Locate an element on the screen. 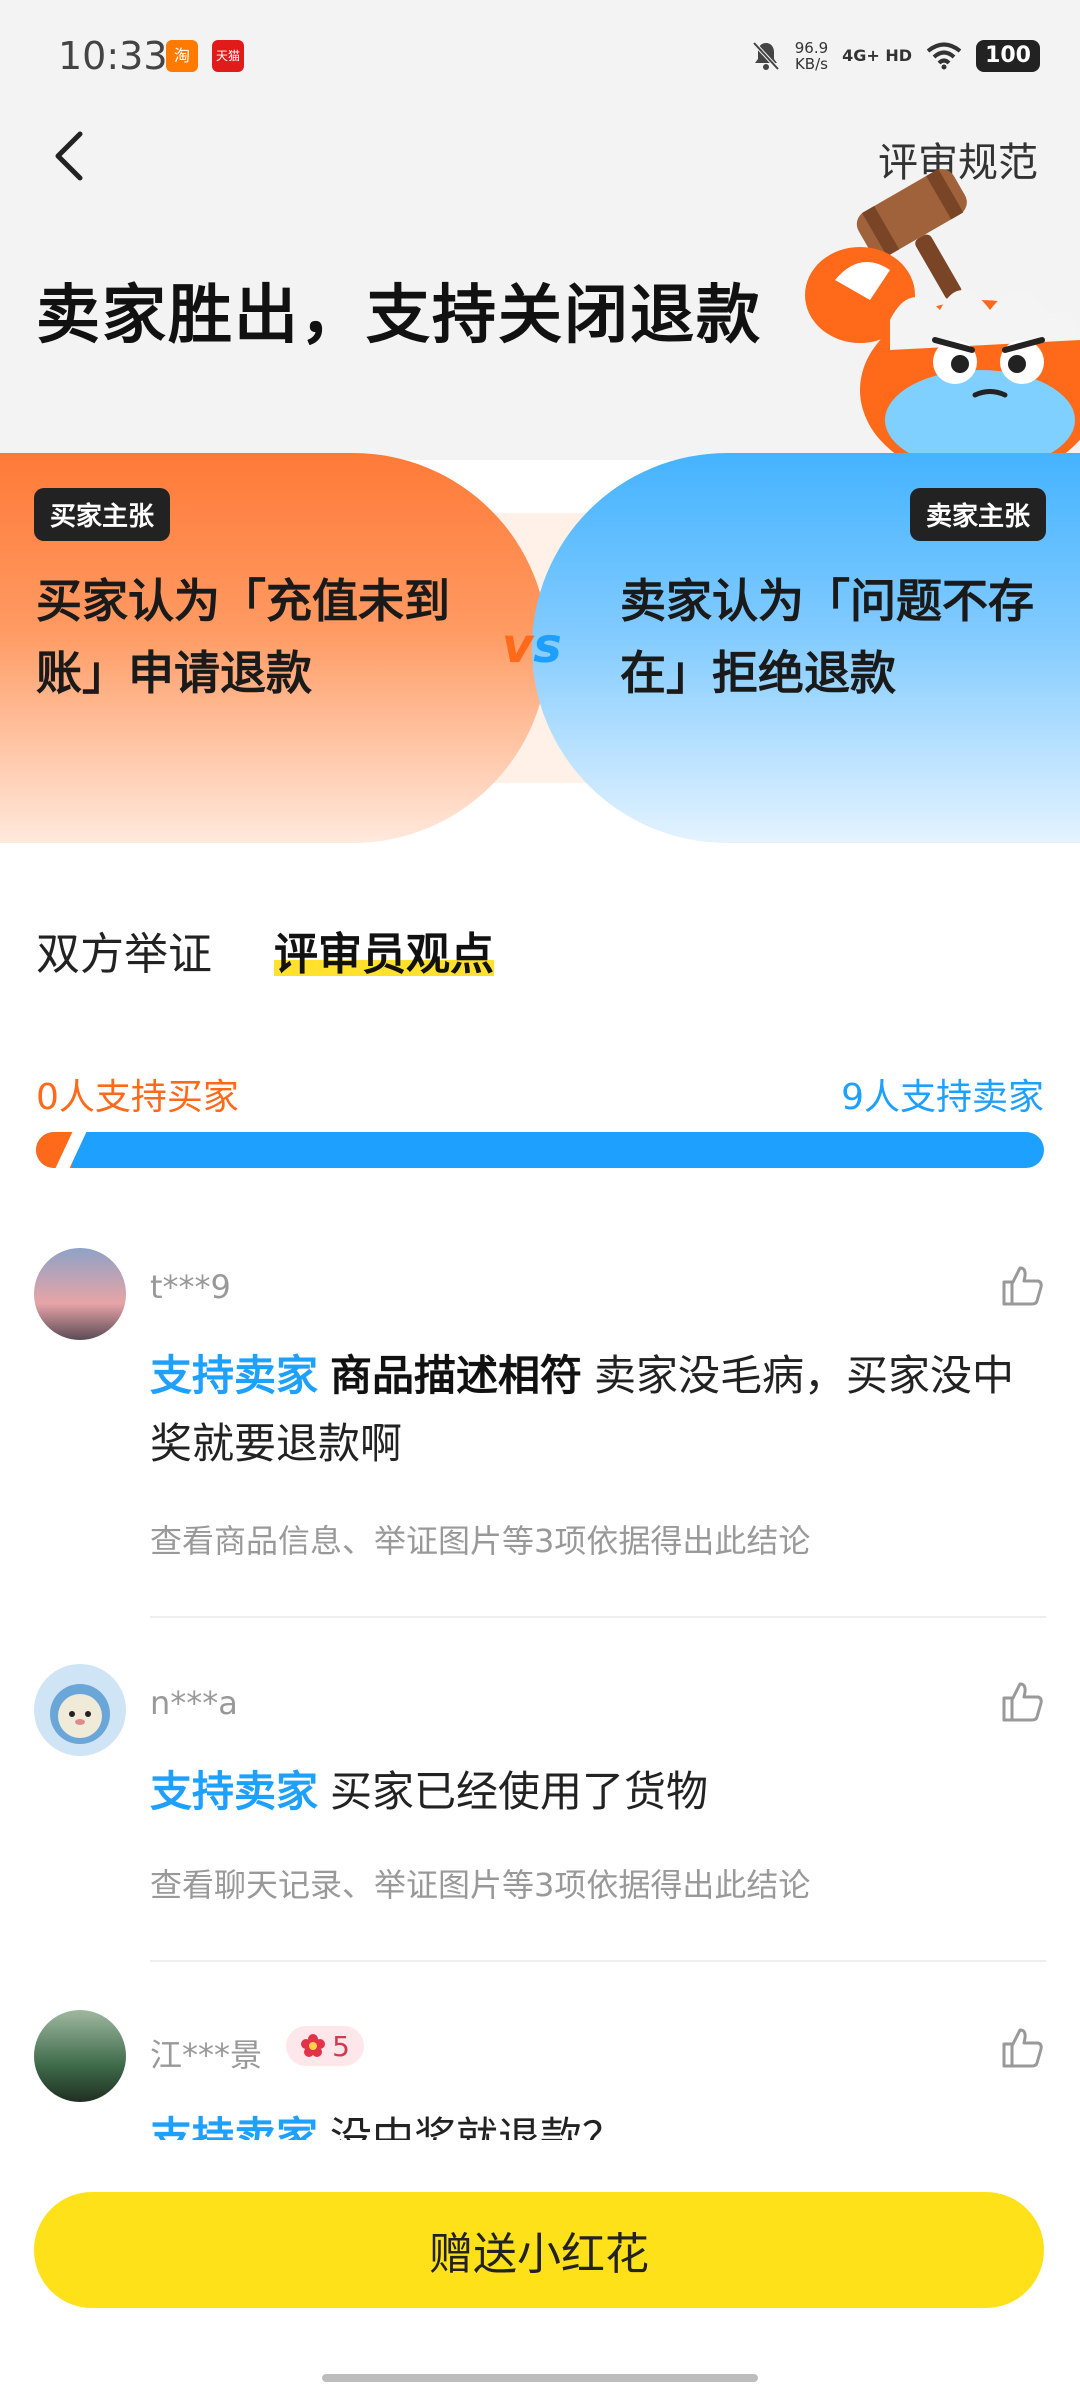 This screenshot has width=1080, height=2388. mute-icon is located at coordinates (766, 56).